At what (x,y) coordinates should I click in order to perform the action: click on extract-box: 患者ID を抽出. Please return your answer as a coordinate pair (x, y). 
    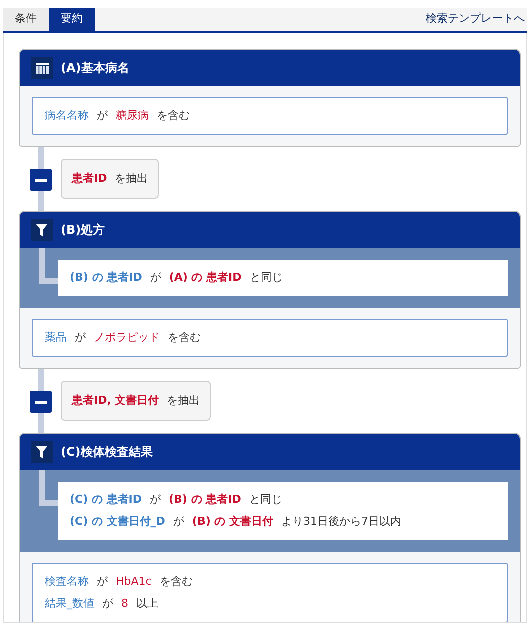
    Looking at the image, I should click on (110, 179).